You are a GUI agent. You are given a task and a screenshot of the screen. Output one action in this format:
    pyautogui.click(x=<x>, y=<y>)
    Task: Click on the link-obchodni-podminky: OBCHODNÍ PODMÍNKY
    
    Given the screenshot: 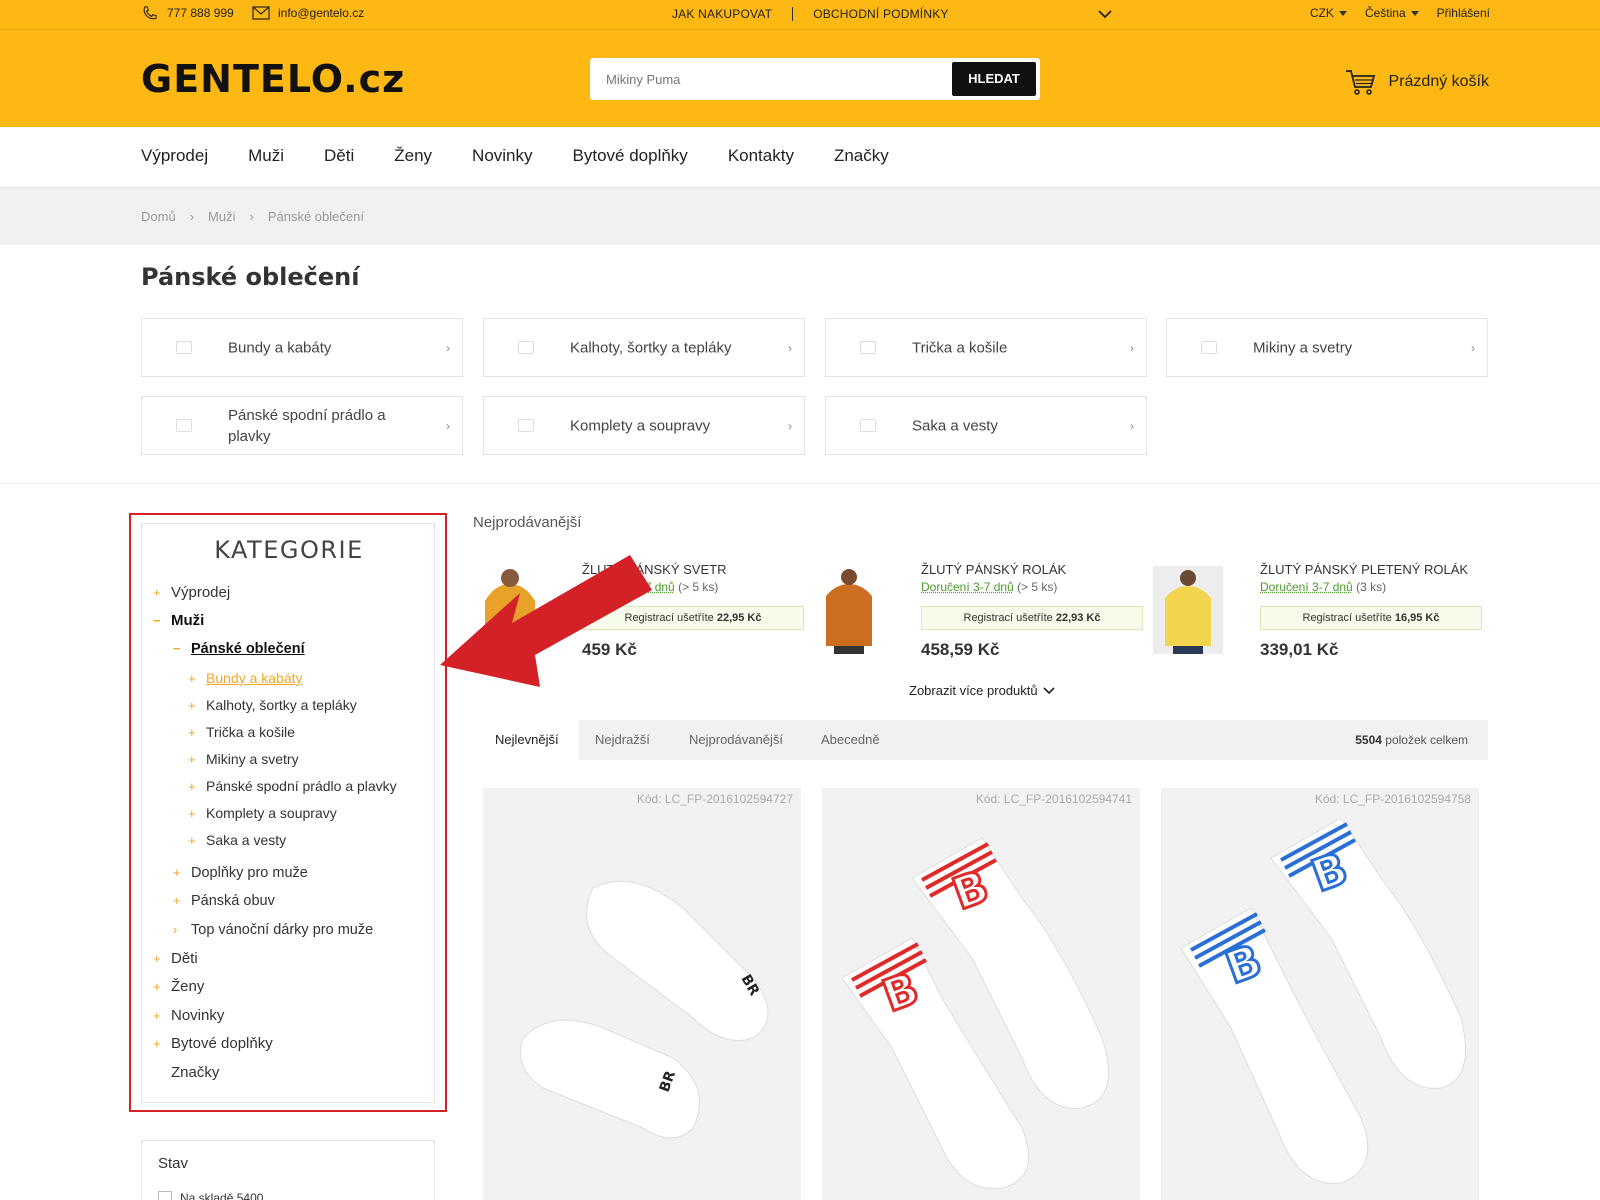 What is the action you would take?
    pyautogui.click(x=880, y=14)
    